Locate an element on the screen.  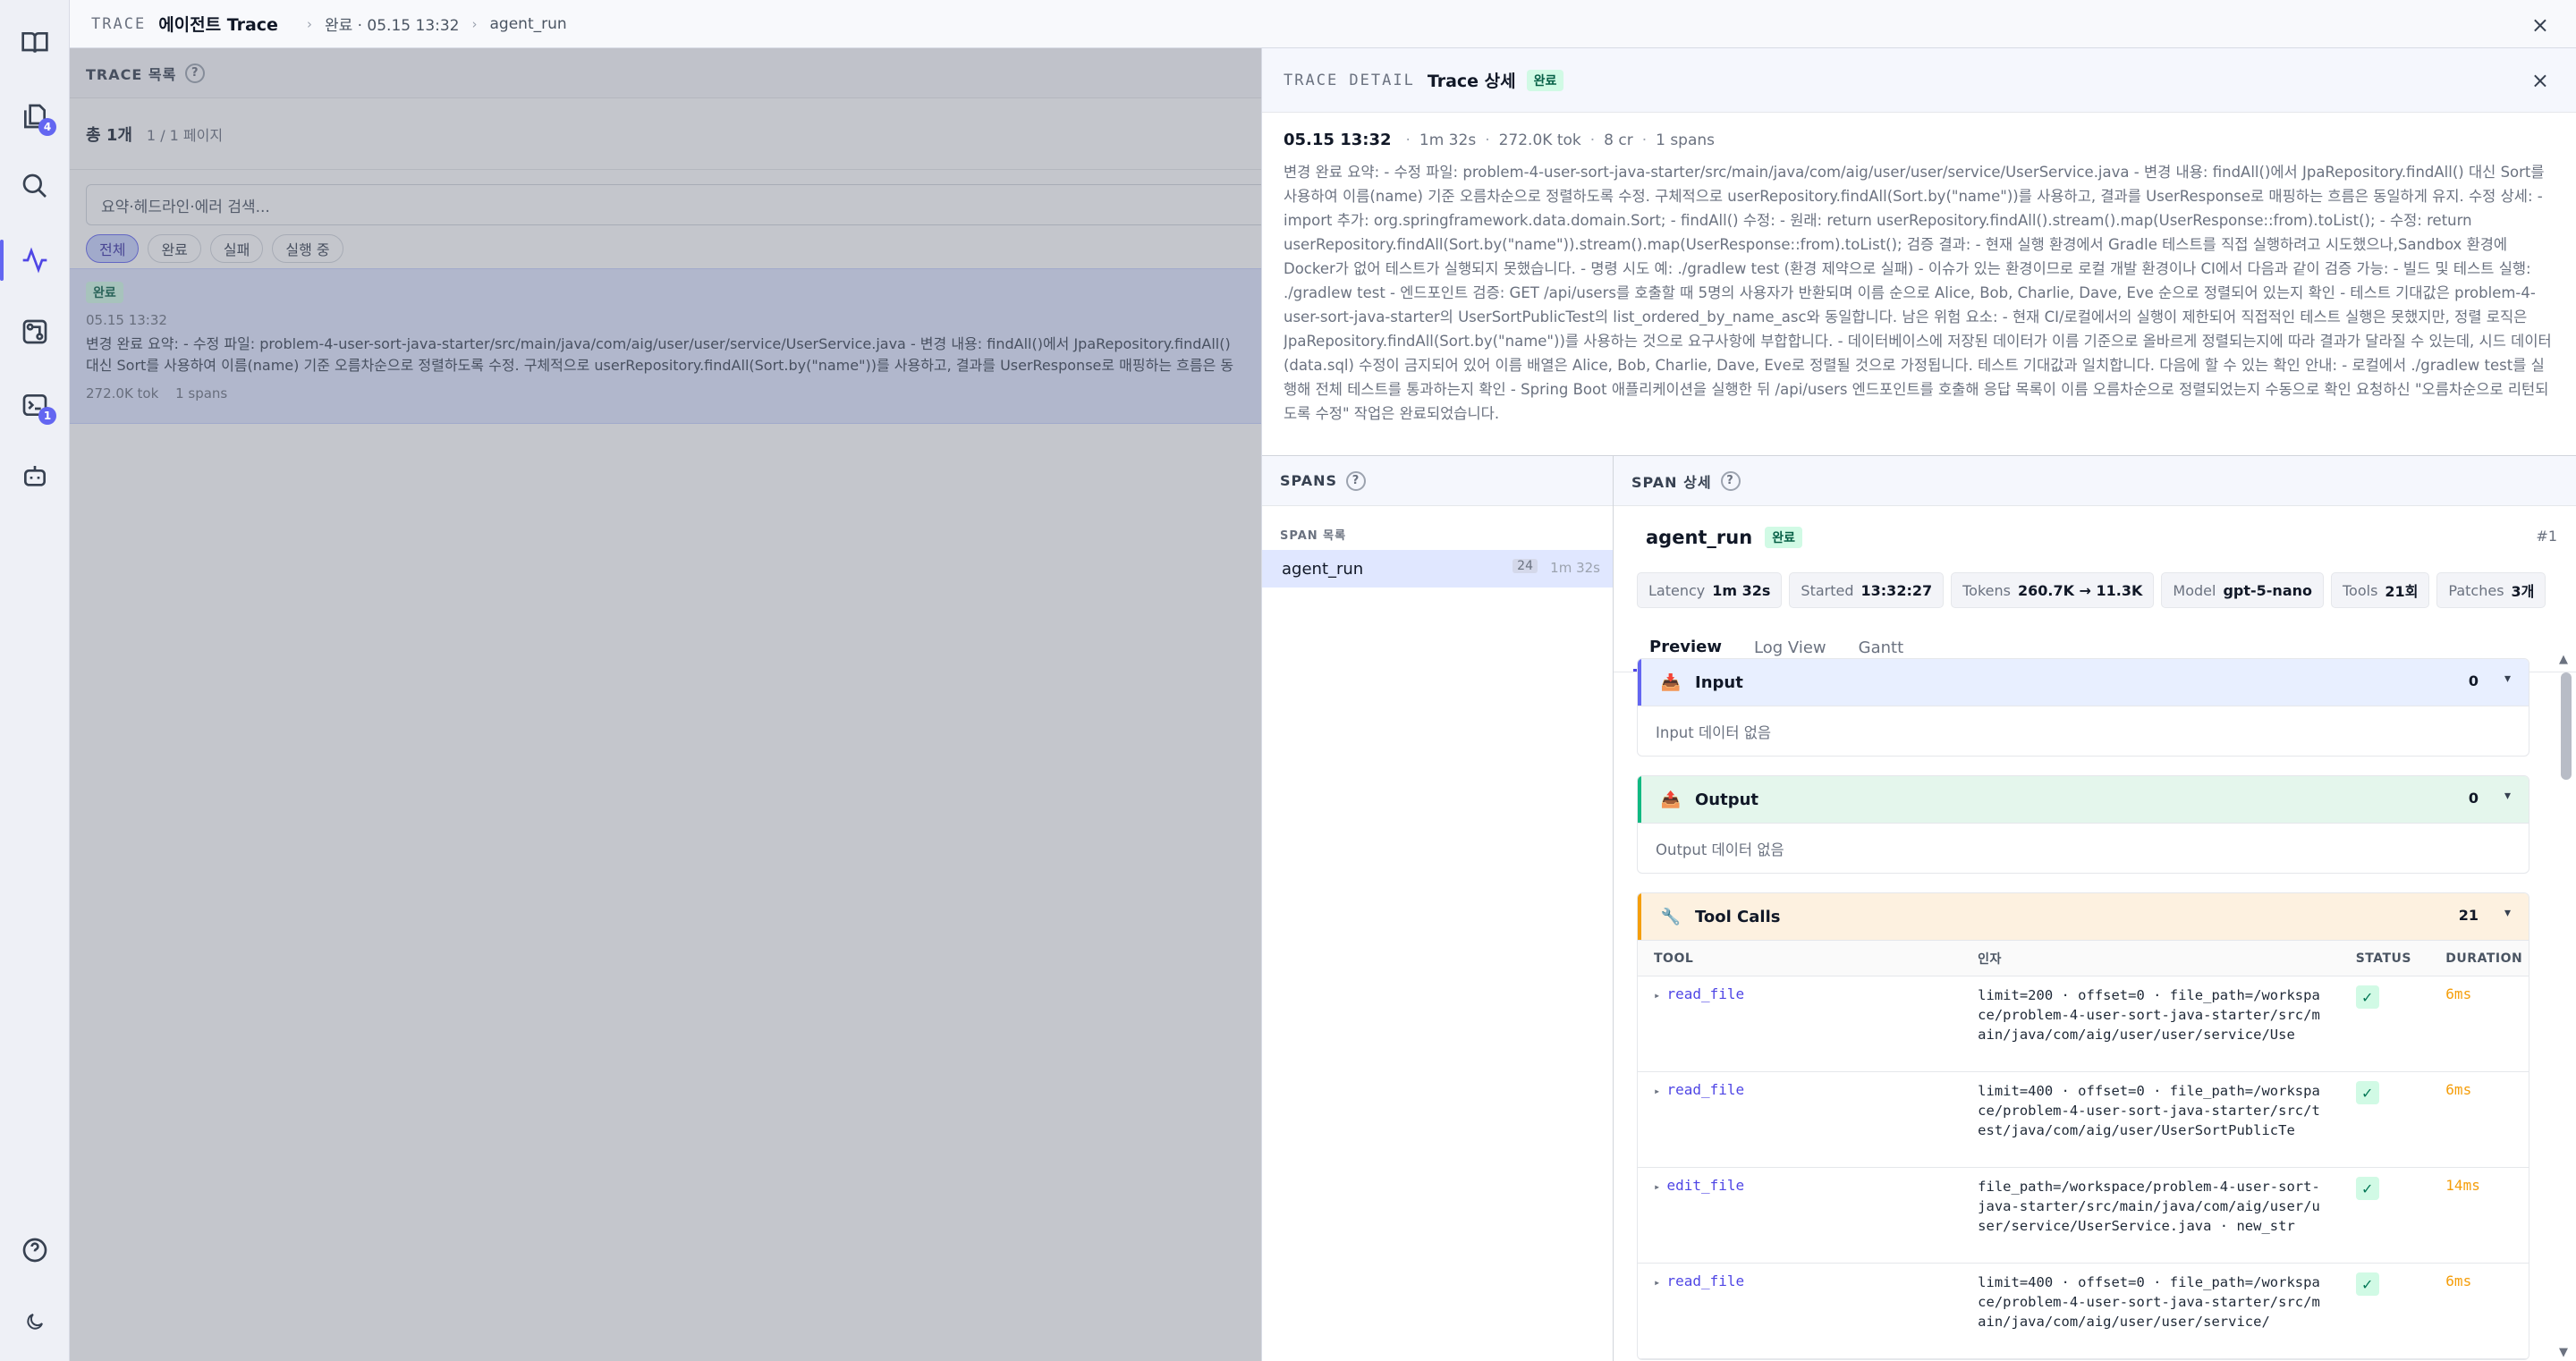
trace-datetime: 05.15 13:32 is located at coordinates (1338, 140).